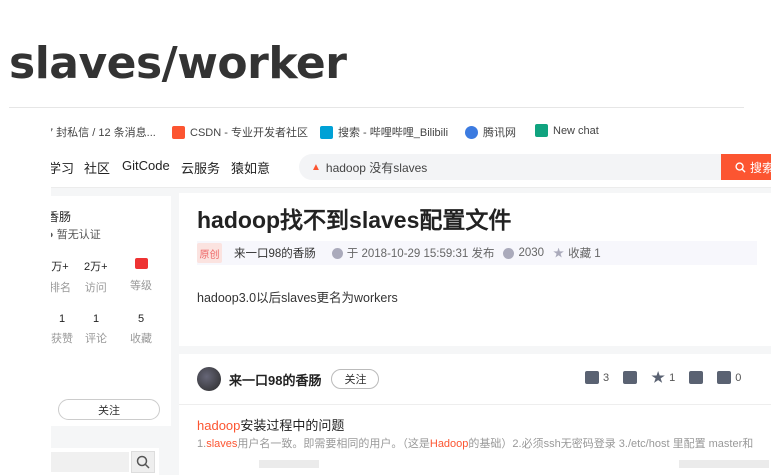 The image size is (771, 475). I want to click on sidebar-search-input, so click(90, 462).